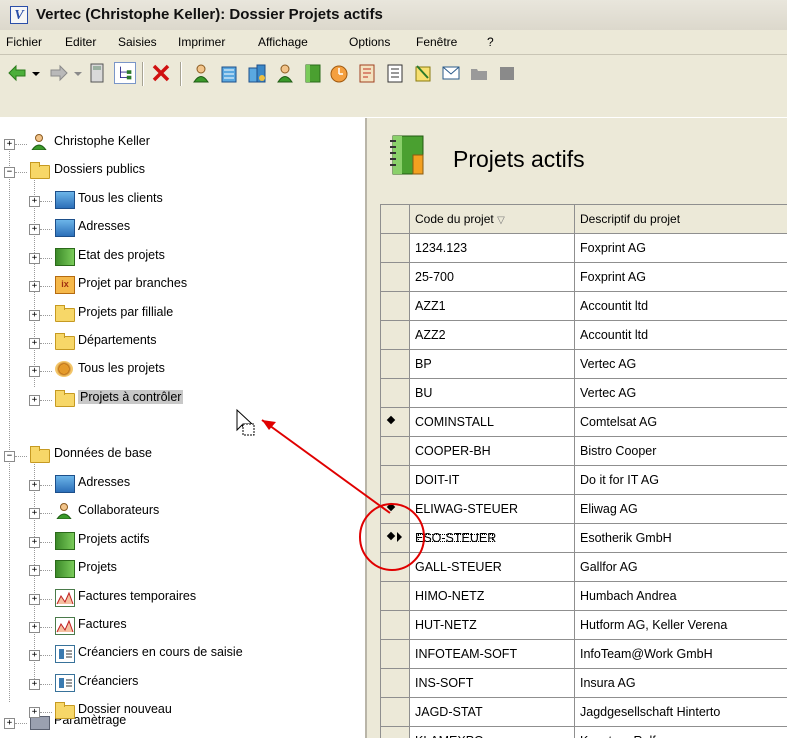  I want to click on notes-icon, so click(423, 73).